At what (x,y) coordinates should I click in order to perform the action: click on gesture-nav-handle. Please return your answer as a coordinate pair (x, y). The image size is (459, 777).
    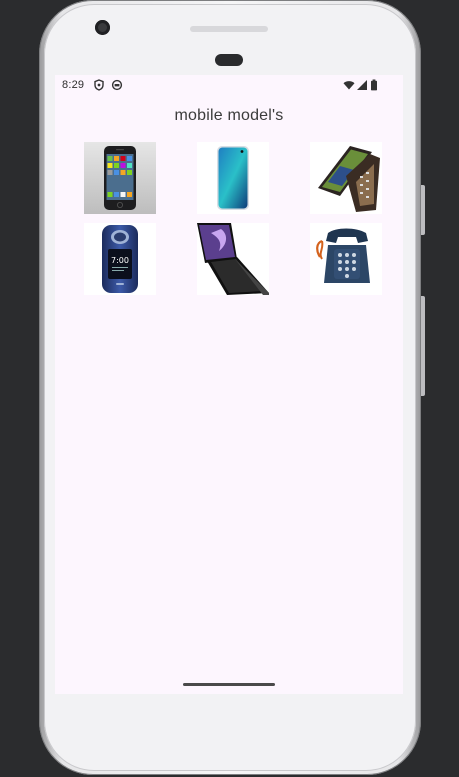
    Looking at the image, I should click on (229, 684).